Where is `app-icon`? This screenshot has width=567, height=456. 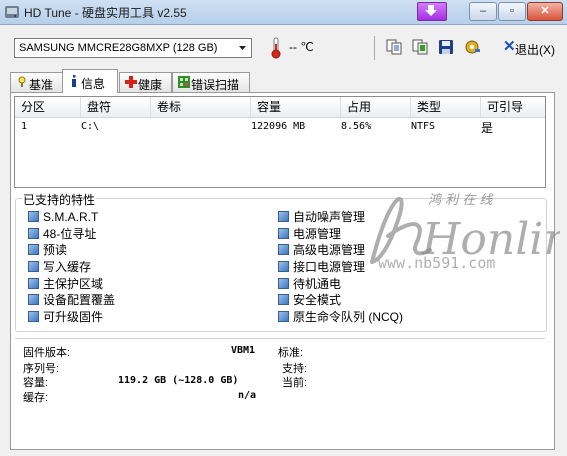 app-icon is located at coordinates (12, 12).